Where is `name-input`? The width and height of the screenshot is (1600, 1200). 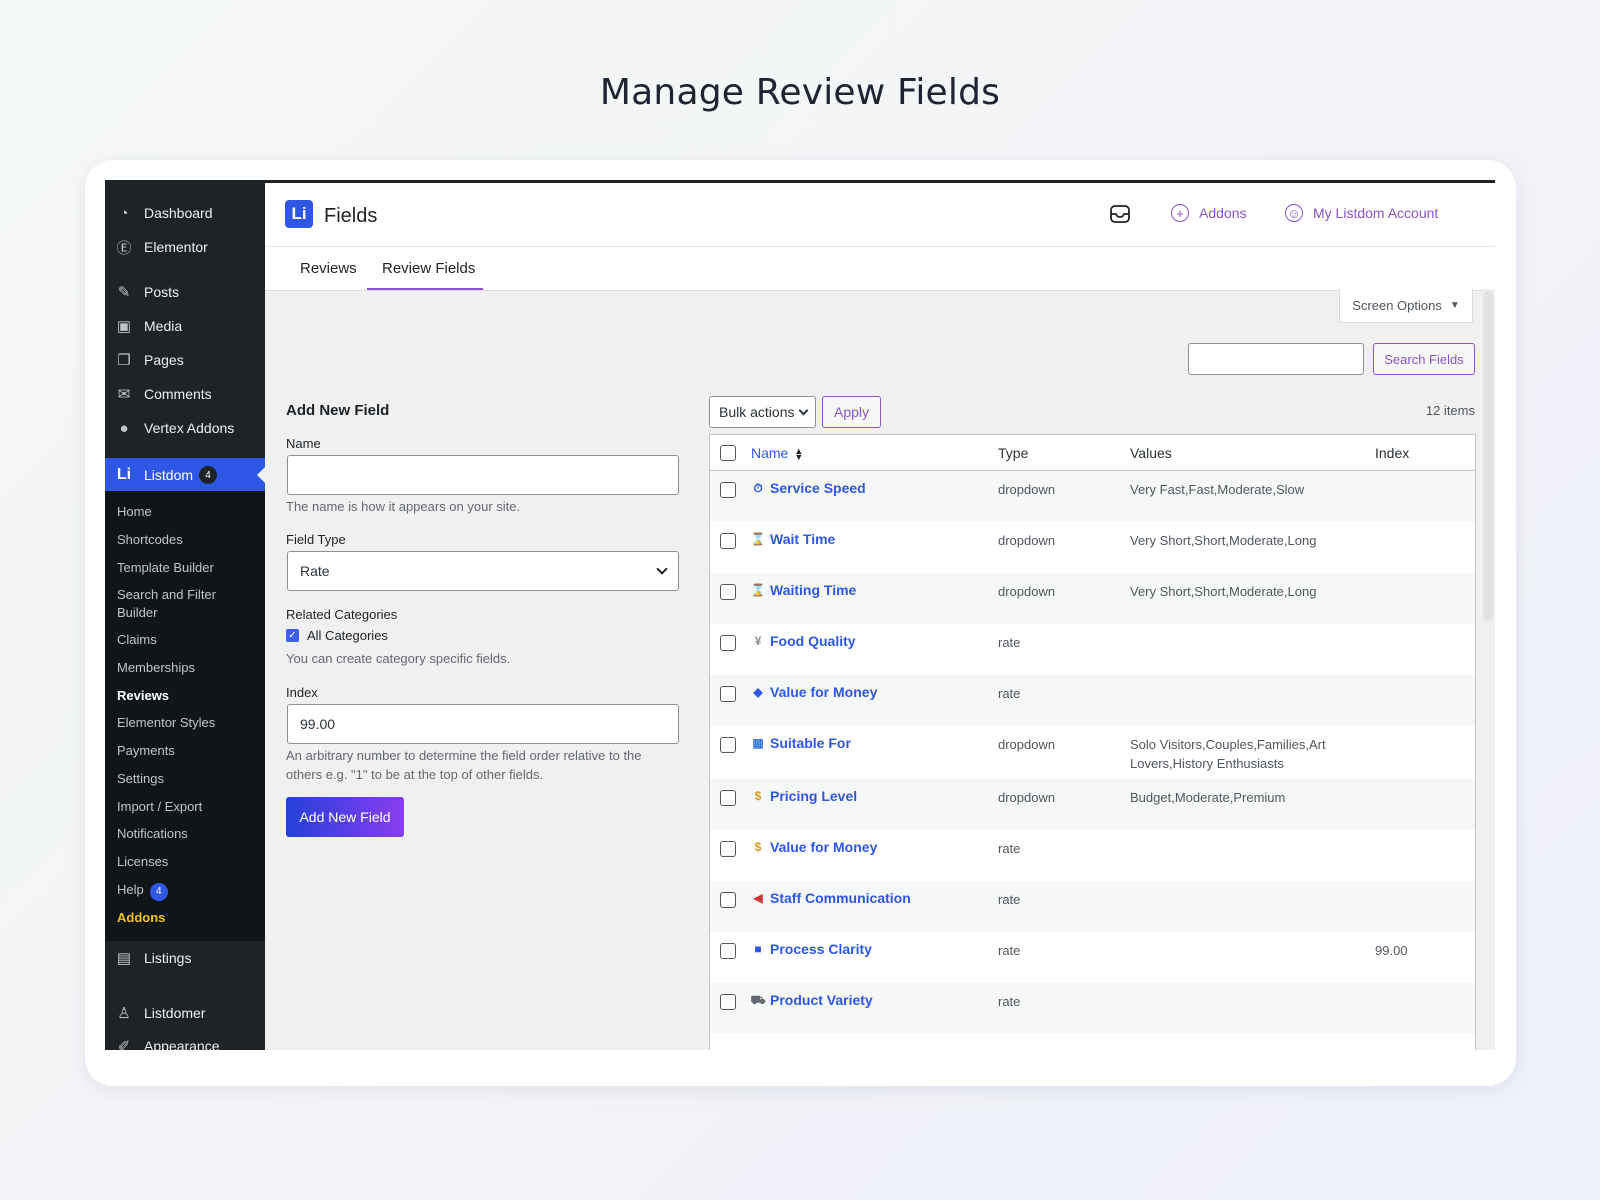 name-input is located at coordinates (483, 475).